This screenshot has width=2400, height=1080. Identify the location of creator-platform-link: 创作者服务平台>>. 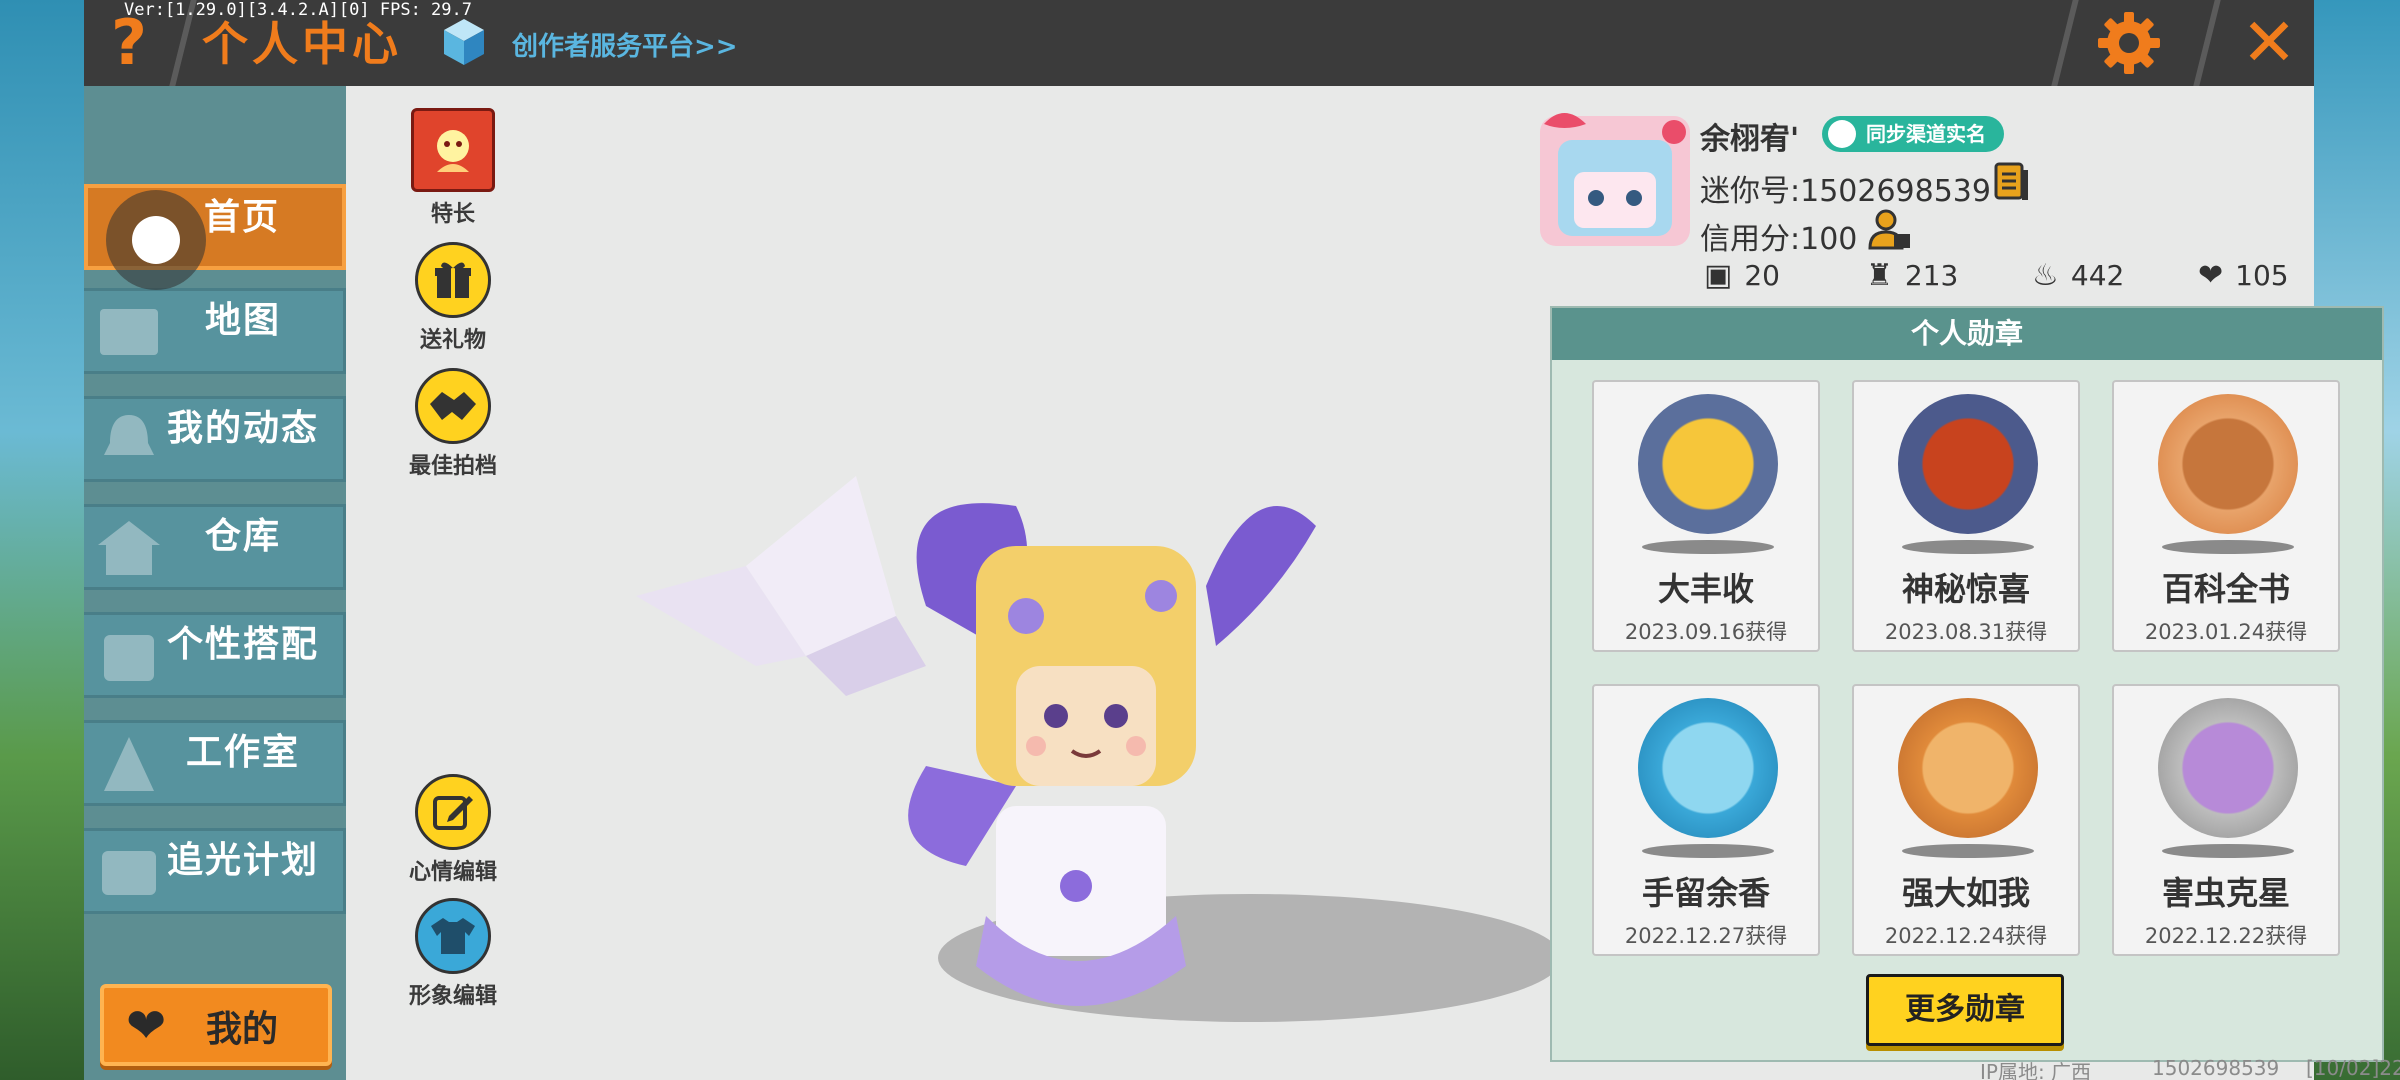
(625, 44).